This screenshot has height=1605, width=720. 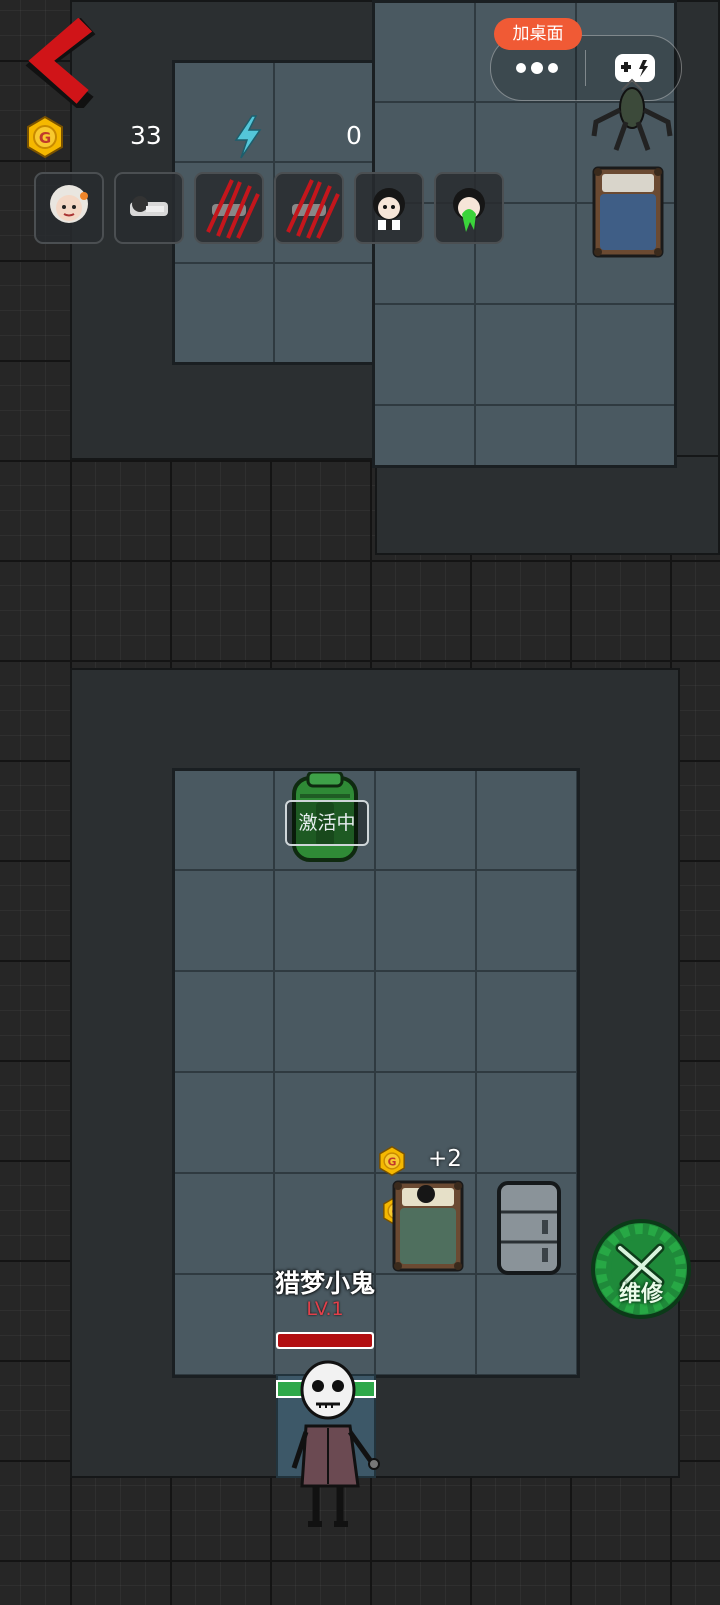 I want to click on lightning-icon, so click(x=248, y=137).